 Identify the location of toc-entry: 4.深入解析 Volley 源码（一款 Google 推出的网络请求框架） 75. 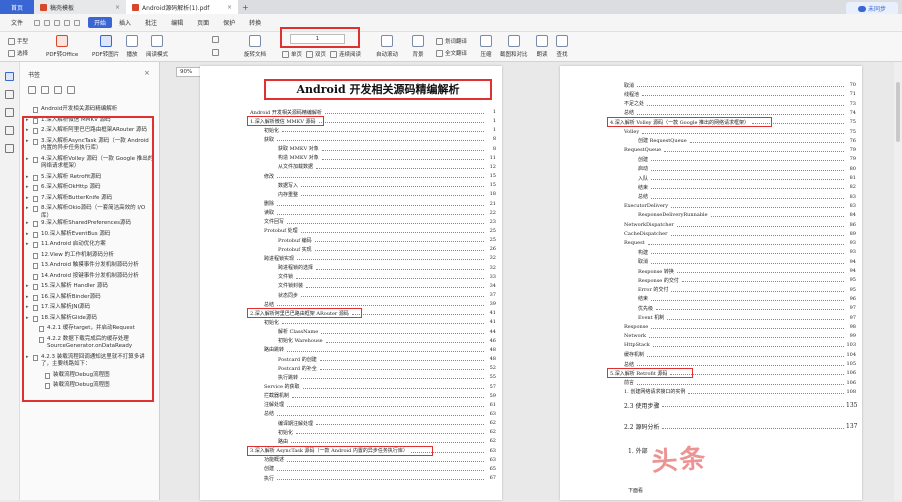
(733, 122).